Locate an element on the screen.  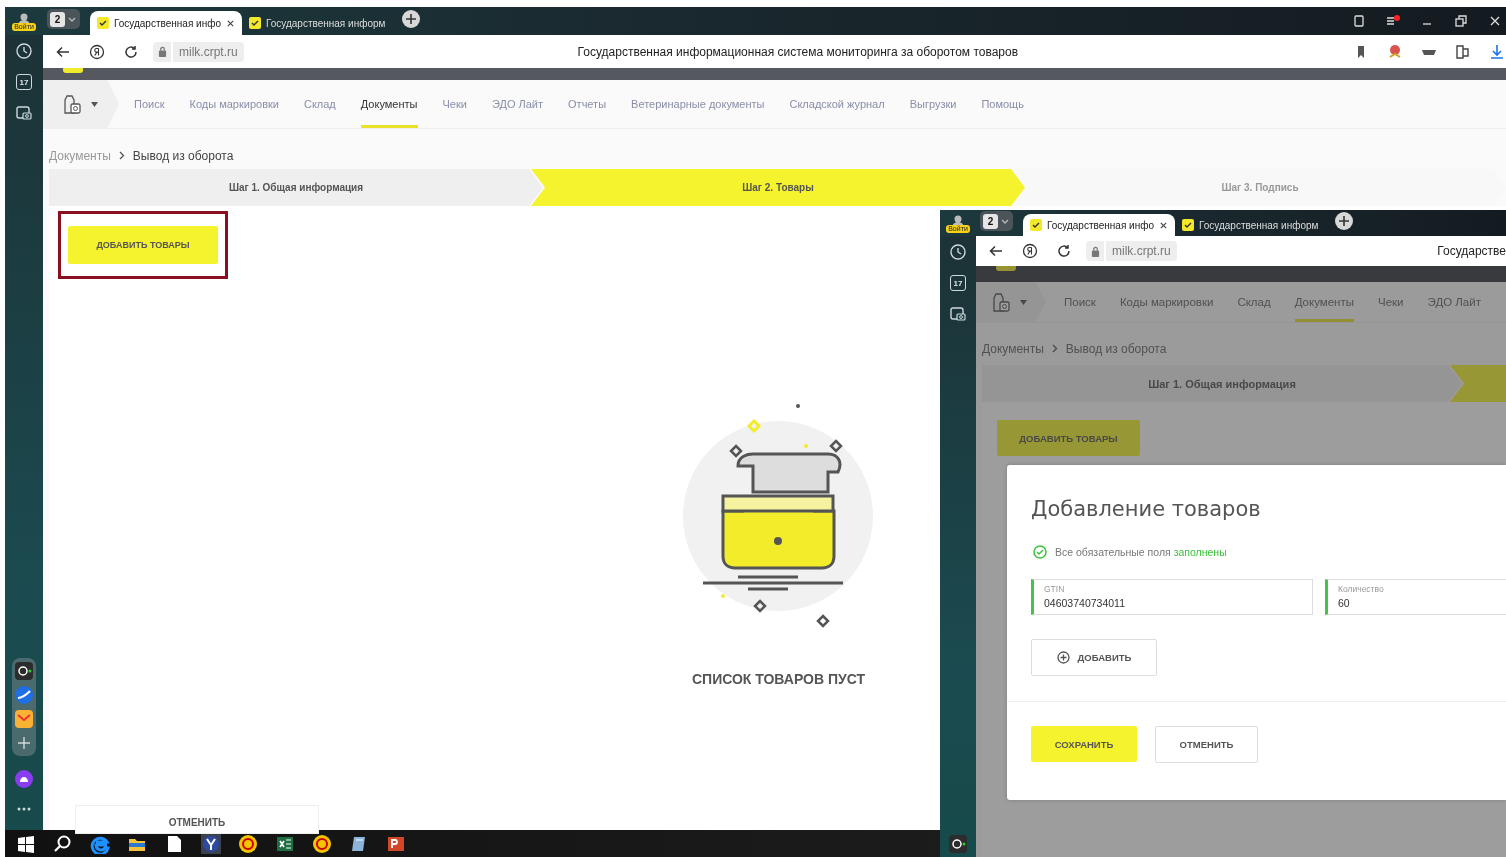
browser-app-icon is located at coordinates (211, 843).